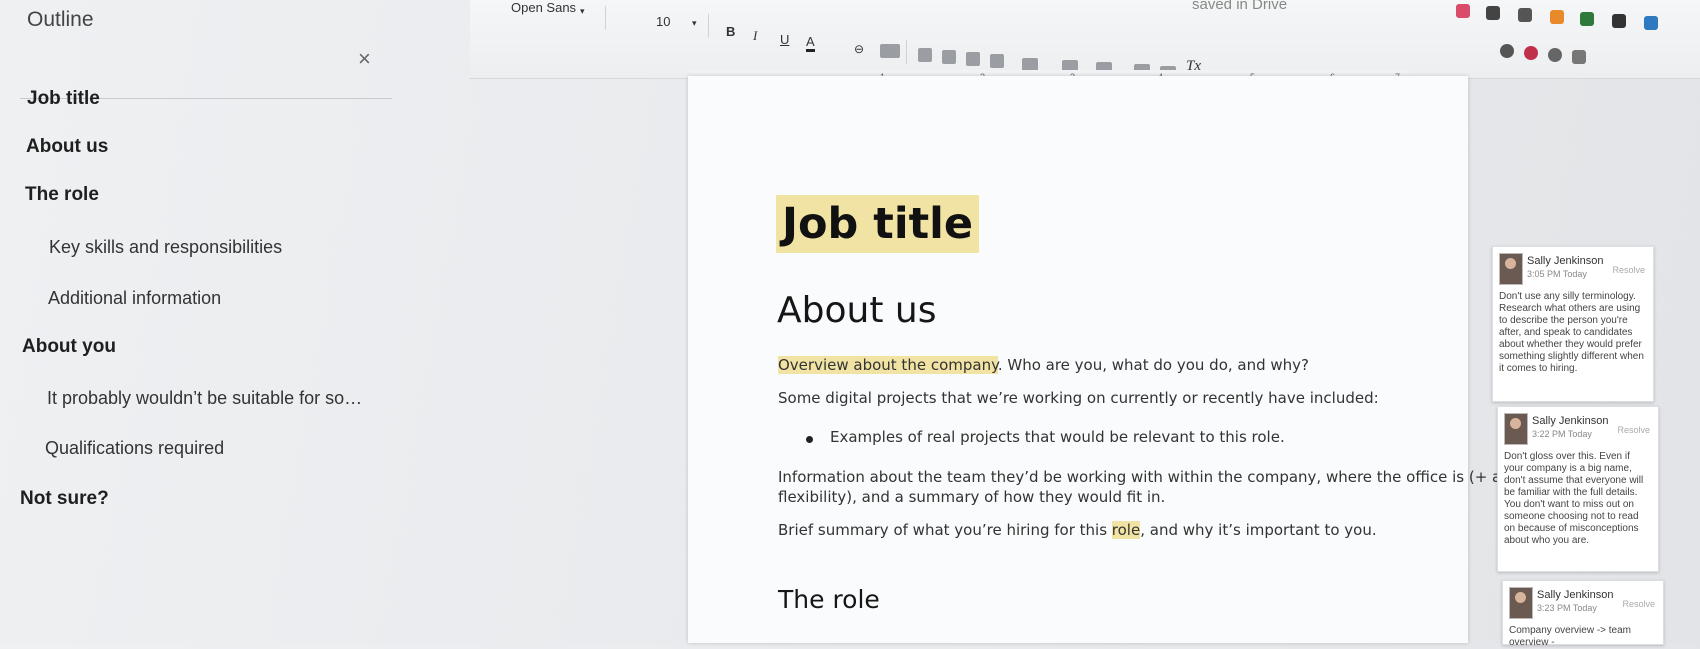 This screenshot has width=1700, height=649. What do you see at coordinates (878, 224) in the screenshot?
I see `document-title: Job title` at bounding box center [878, 224].